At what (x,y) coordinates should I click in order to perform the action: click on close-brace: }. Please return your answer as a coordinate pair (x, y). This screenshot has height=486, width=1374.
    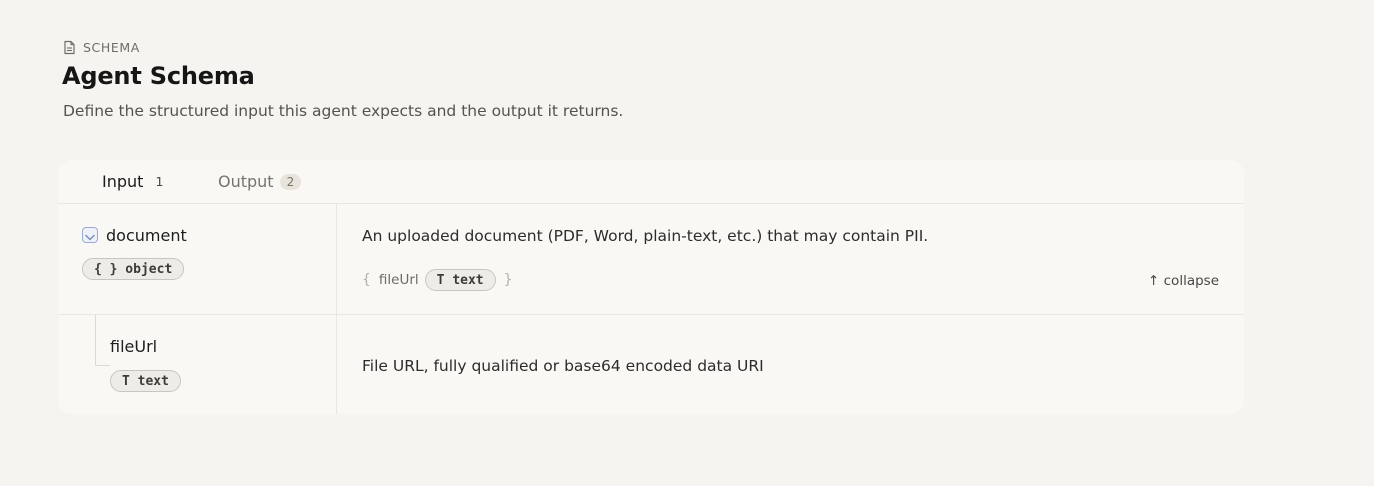
    Looking at the image, I should click on (508, 280).